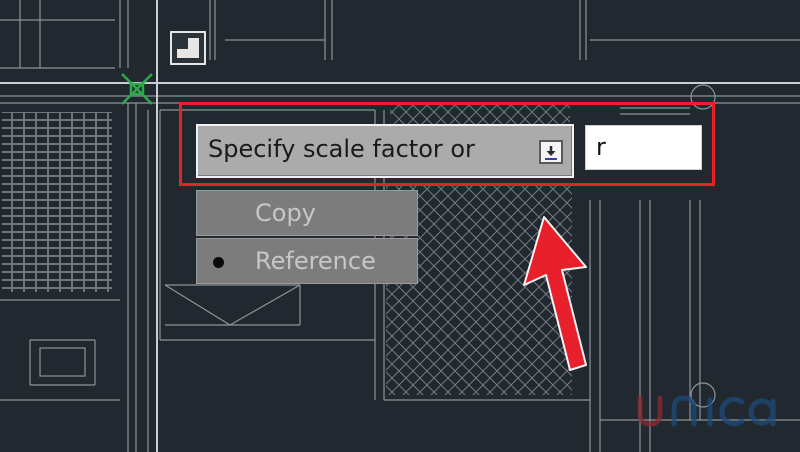 This screenshot has width=800, height=452. I want to click on annotation-highlight-frame, so click(447, 144).